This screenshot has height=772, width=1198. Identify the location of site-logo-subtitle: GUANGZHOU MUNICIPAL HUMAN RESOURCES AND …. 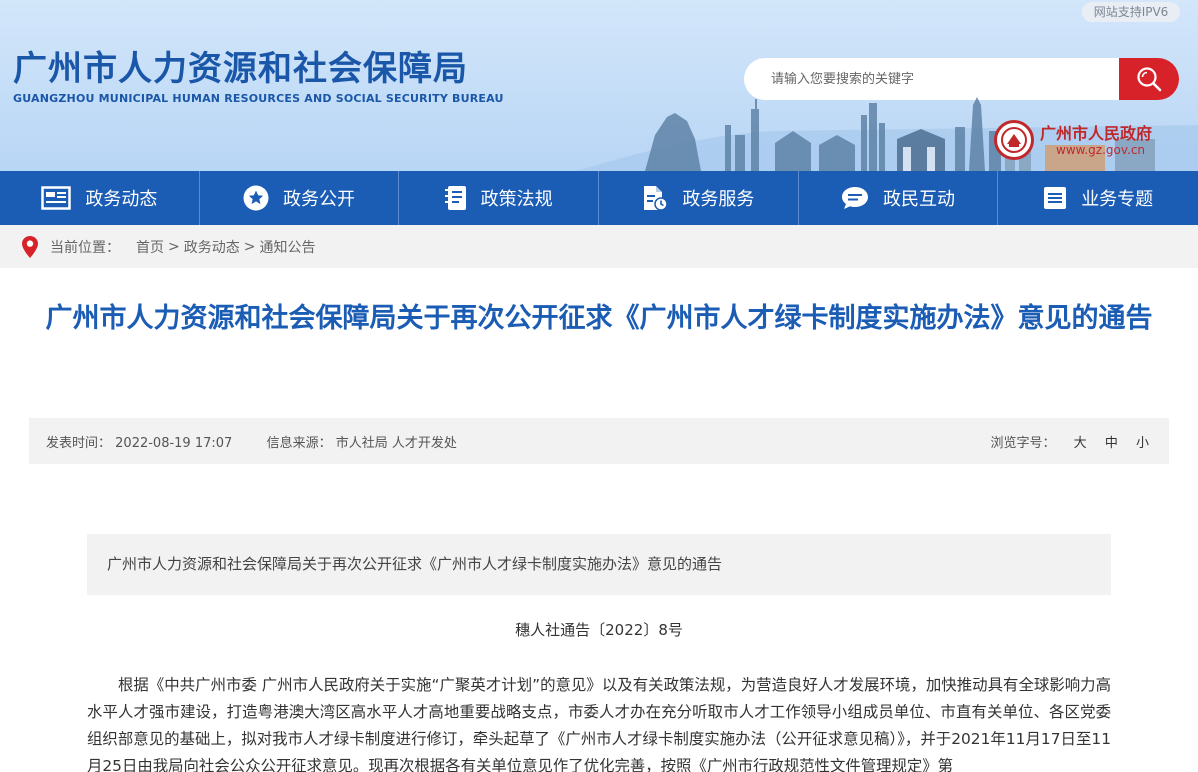
(258, 98).